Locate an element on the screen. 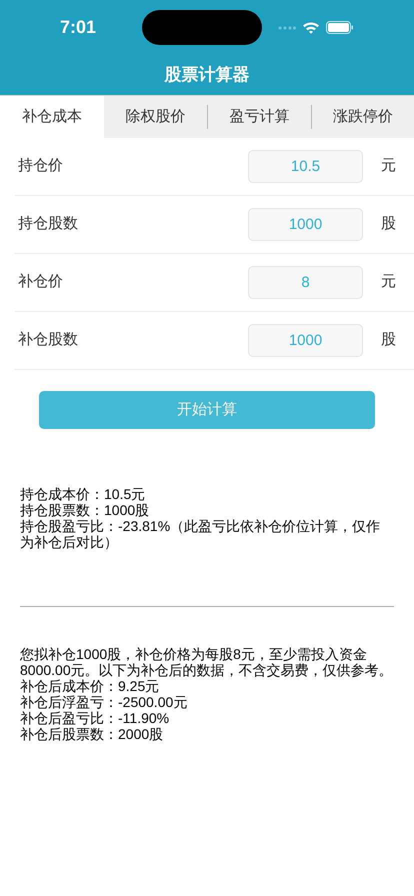 The image size is (414, 896). calculate-button: 开始计算 is located at coordinates (207, 410).